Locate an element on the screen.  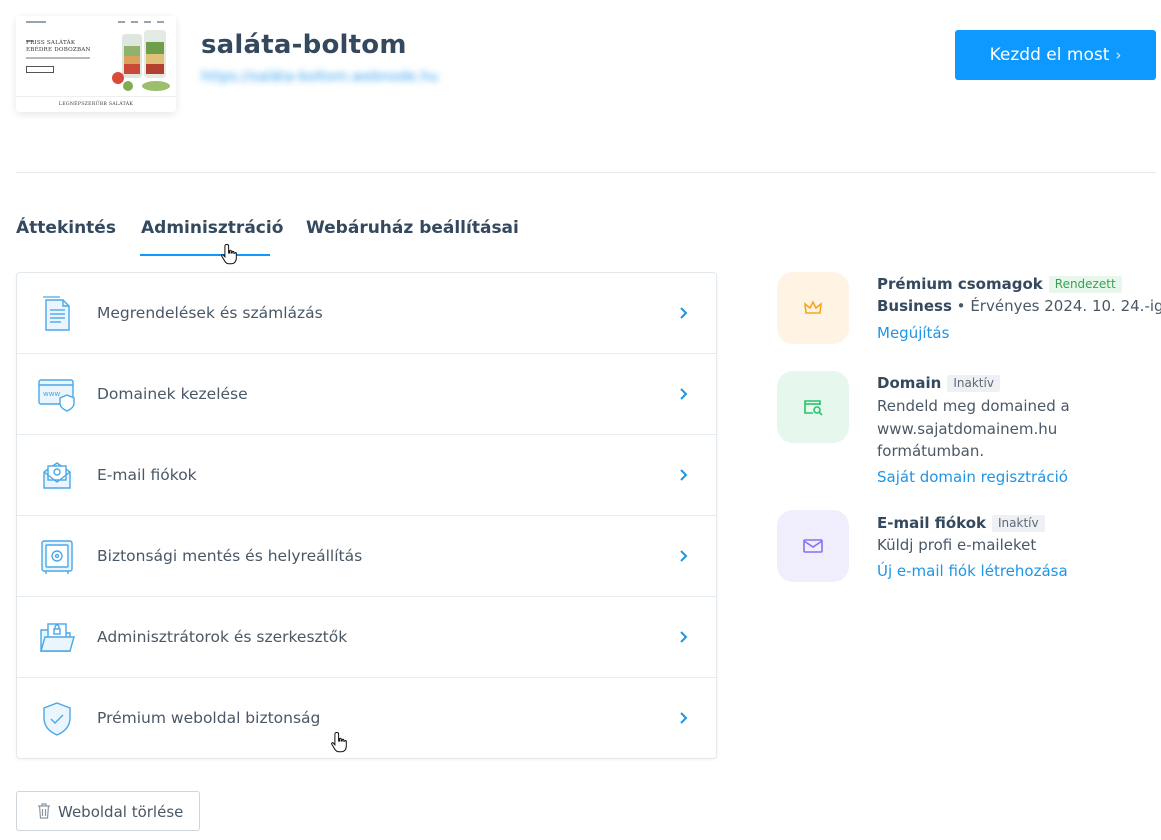
list-item-admins-editors: Adminisztrátorok és szerkesztők is located at coordinates (366, 637).